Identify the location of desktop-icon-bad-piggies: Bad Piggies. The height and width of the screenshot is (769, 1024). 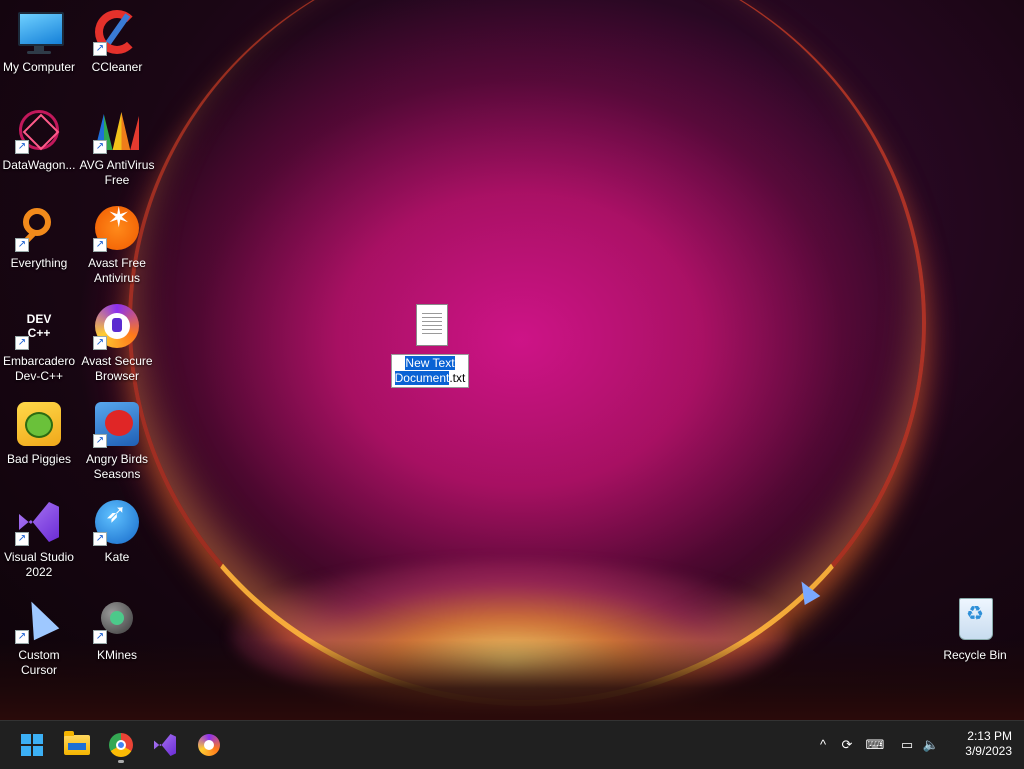
(39, 433).